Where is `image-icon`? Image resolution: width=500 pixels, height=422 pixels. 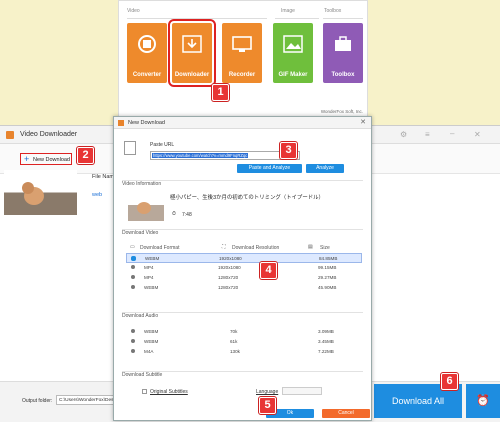
image-icon is located at coordinates (293, 44).